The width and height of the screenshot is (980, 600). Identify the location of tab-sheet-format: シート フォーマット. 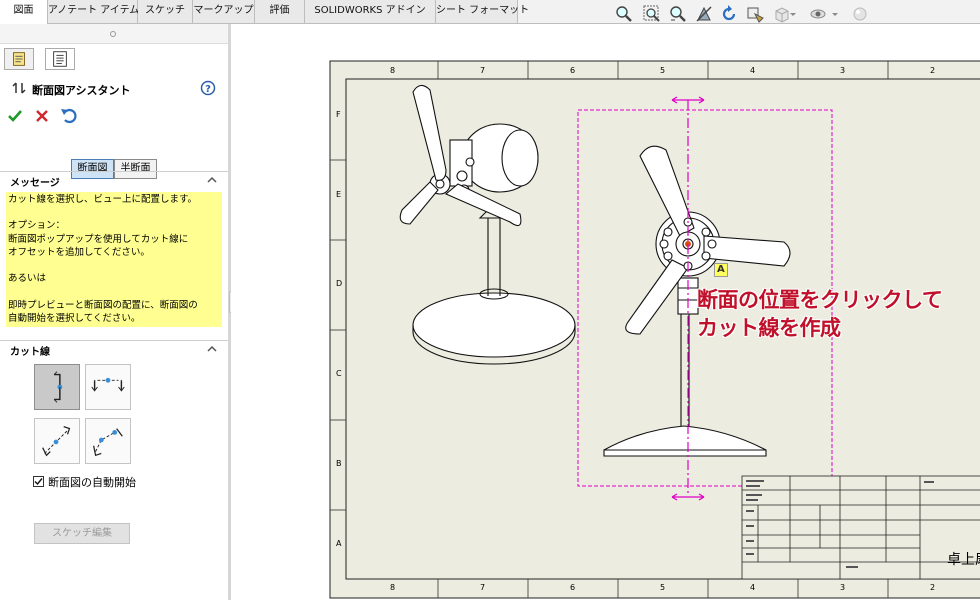
(482, 11).